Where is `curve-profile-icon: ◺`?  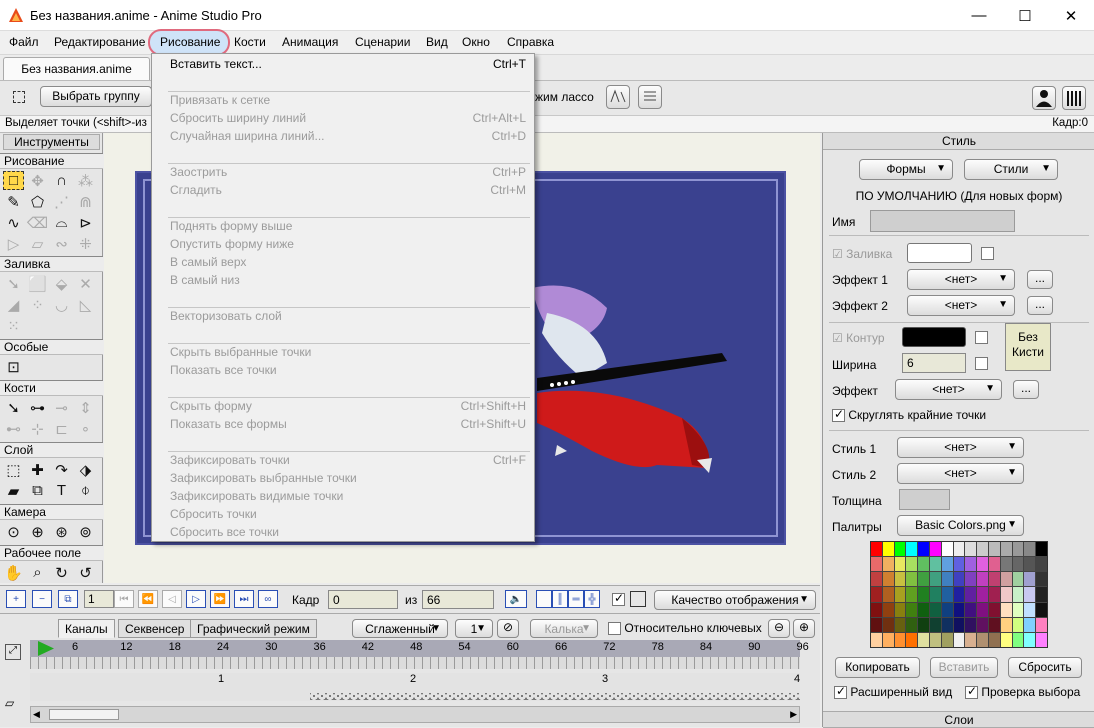
curve-profile-icon: ◺ is located at coordinates (85, 304).